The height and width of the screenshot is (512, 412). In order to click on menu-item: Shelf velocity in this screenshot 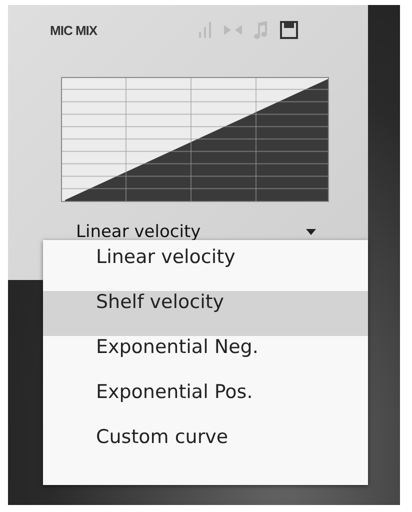, I will do `click(205, 313)`.